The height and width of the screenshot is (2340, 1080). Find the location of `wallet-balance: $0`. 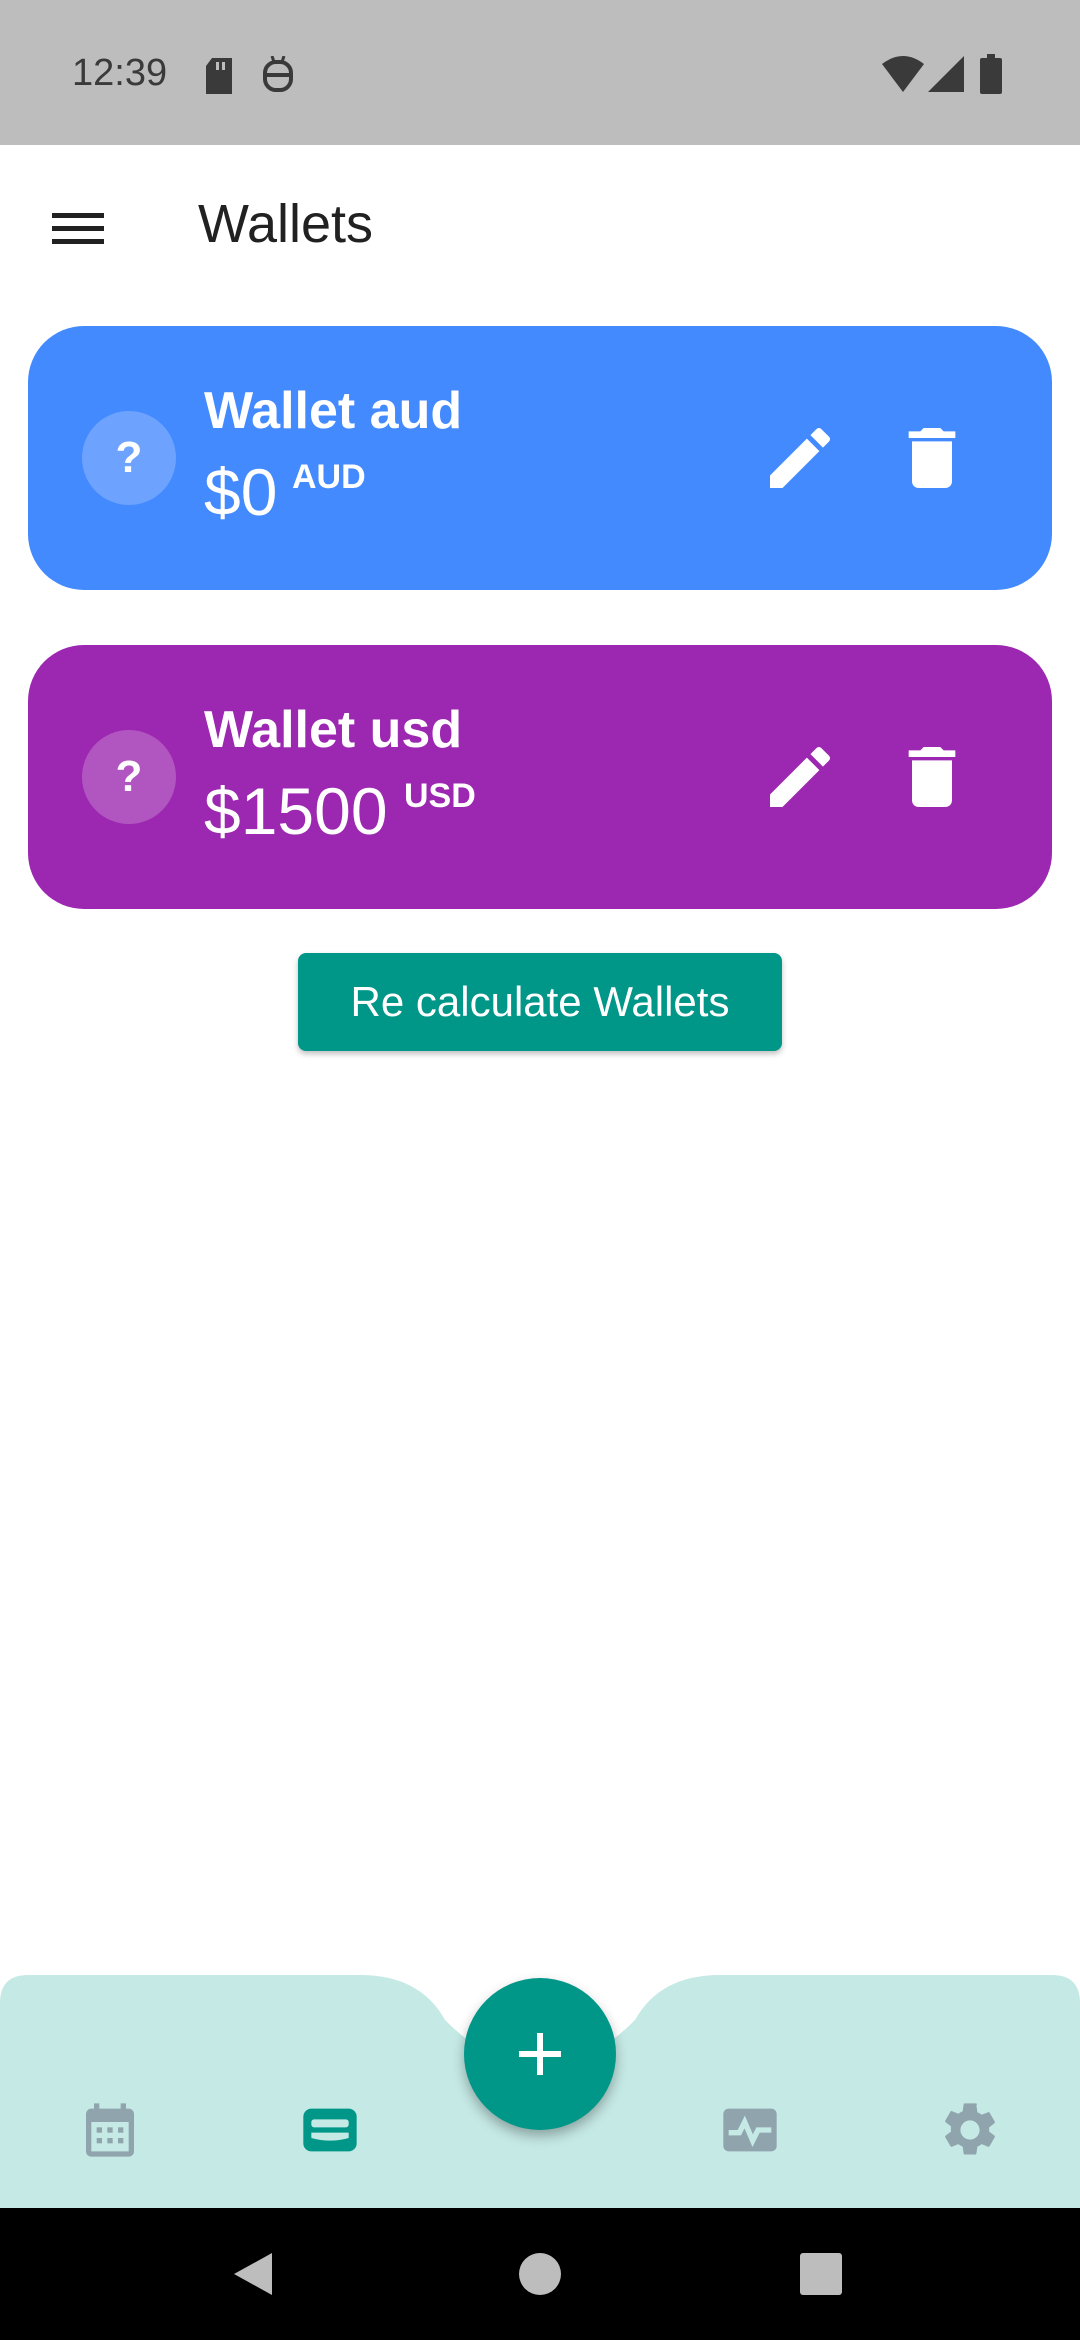

wallet-balance: $0 is located at coordinates (241, 492).